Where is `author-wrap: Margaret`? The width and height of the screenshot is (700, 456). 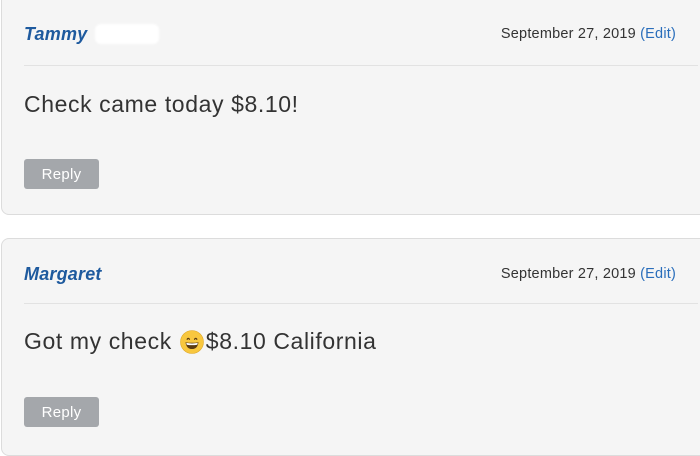 author-wrap: Margaret is located at coordinates (63, 274).